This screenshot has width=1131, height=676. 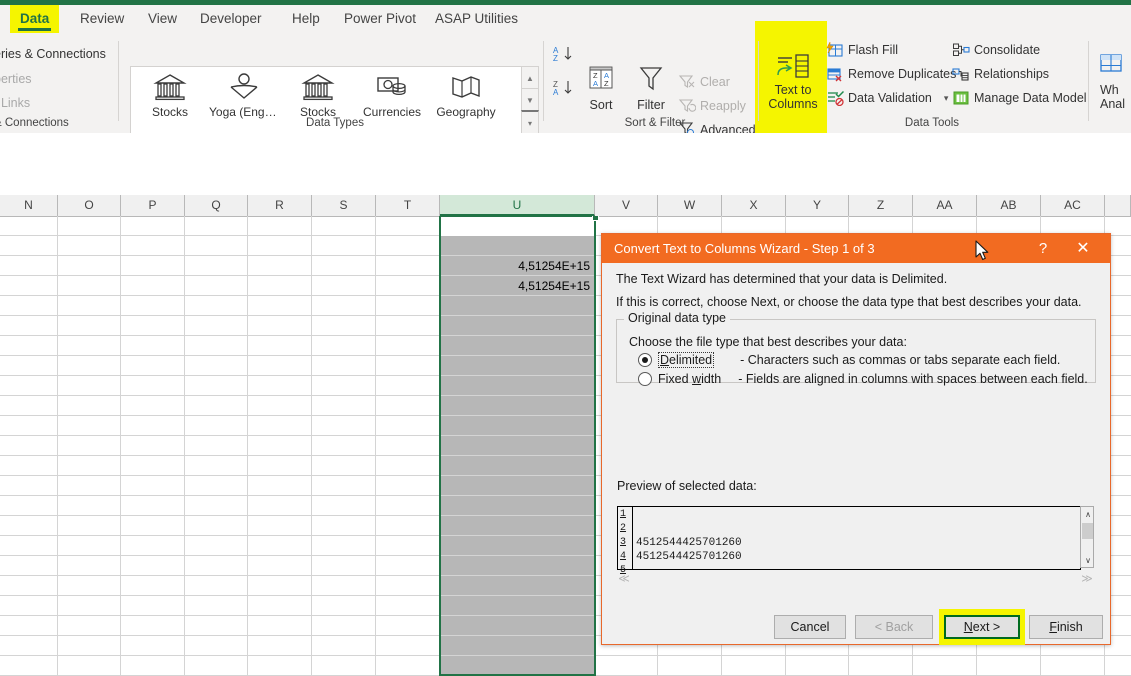 What do you see at coordinates (247, 446) in the screenshot?
I see `grid-vline` at bounding box center [247, 446].